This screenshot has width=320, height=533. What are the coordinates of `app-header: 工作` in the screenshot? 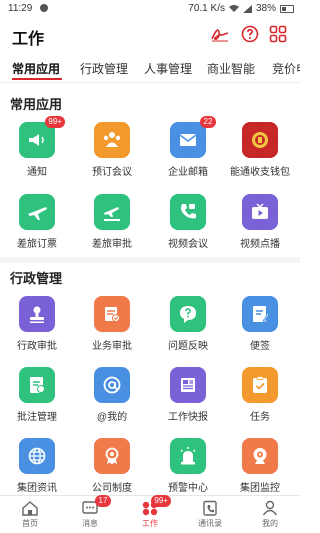 It's located at (150, 35).